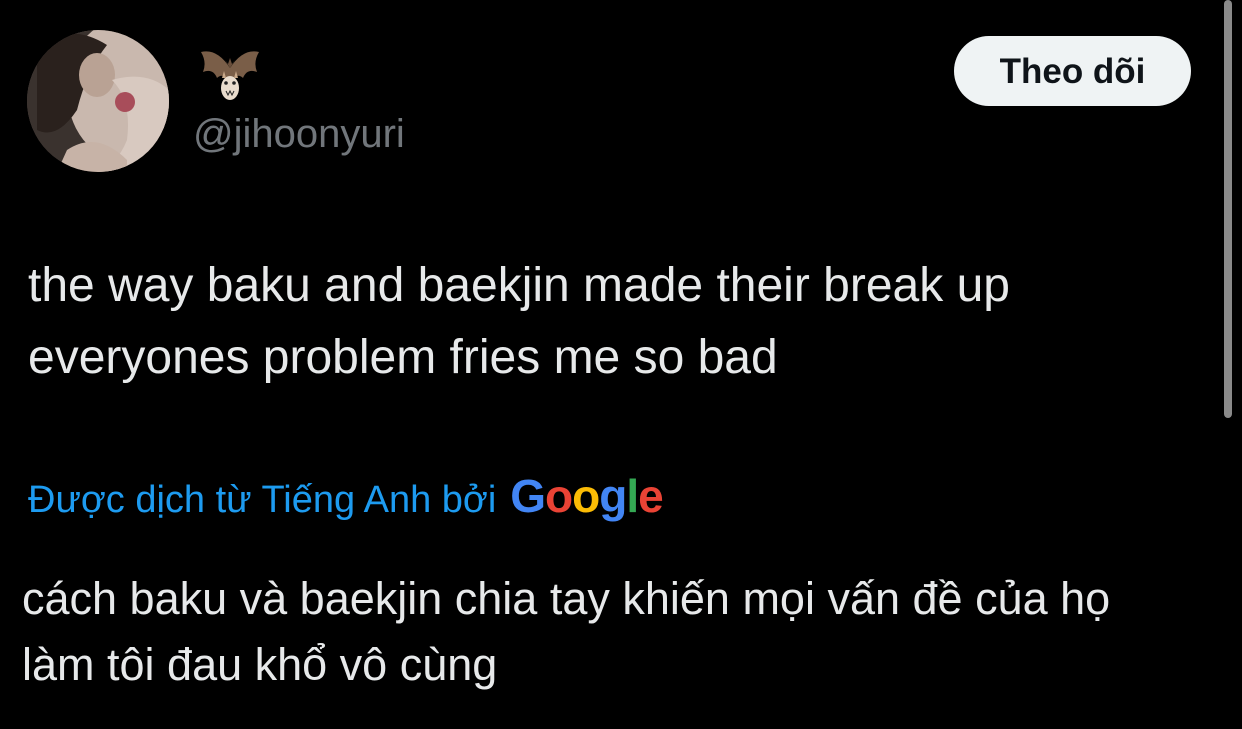 The width and height of the screenshot is (1242, 729). What do you see at coordinates (260, 664) in the screenshot?
I see `translated-line: làm tôi đau khổ vô cùng` at bounding box center [260, 664].